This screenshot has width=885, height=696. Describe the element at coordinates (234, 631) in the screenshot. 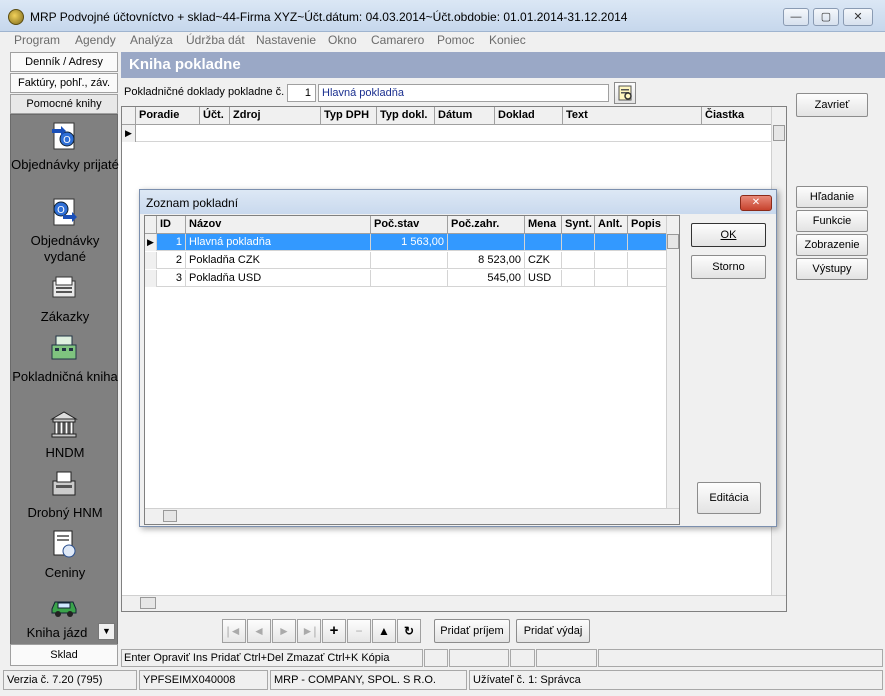

I see `first-record-button: |◄` at that location.